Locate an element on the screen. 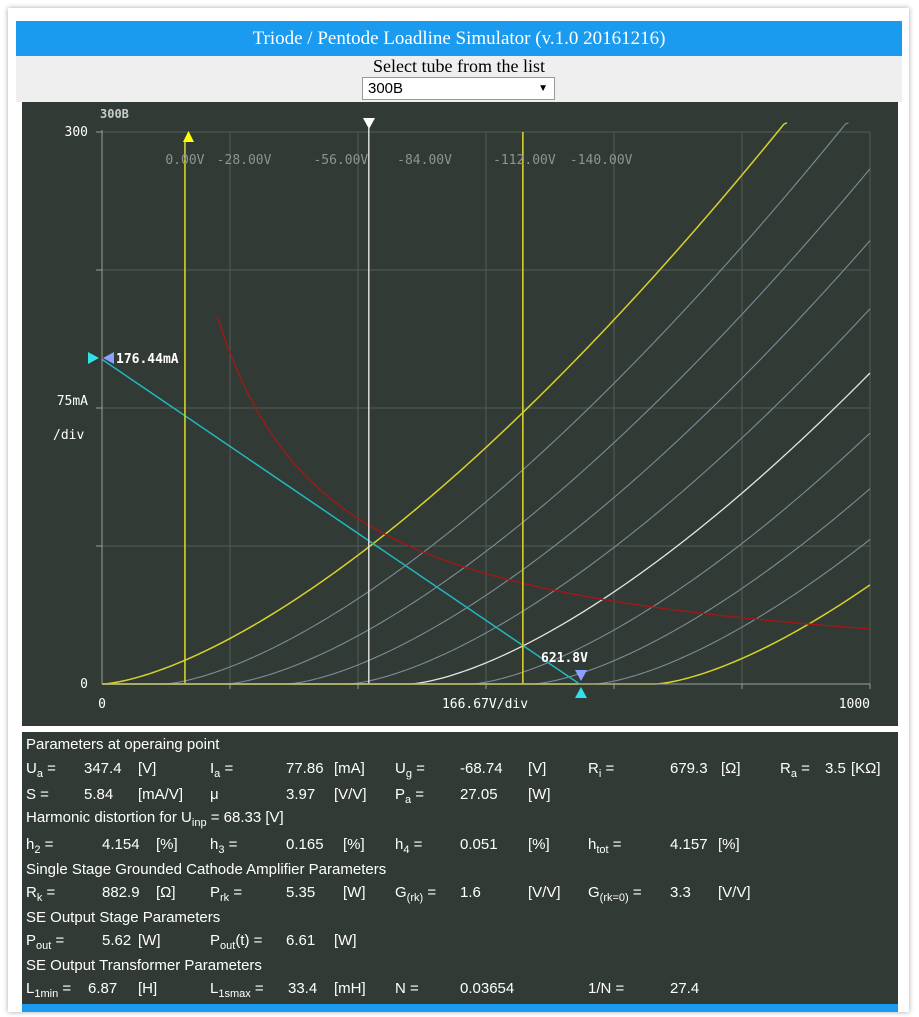  op-params-heading: Parameters at operaing point is located at coordinates (123, 744).